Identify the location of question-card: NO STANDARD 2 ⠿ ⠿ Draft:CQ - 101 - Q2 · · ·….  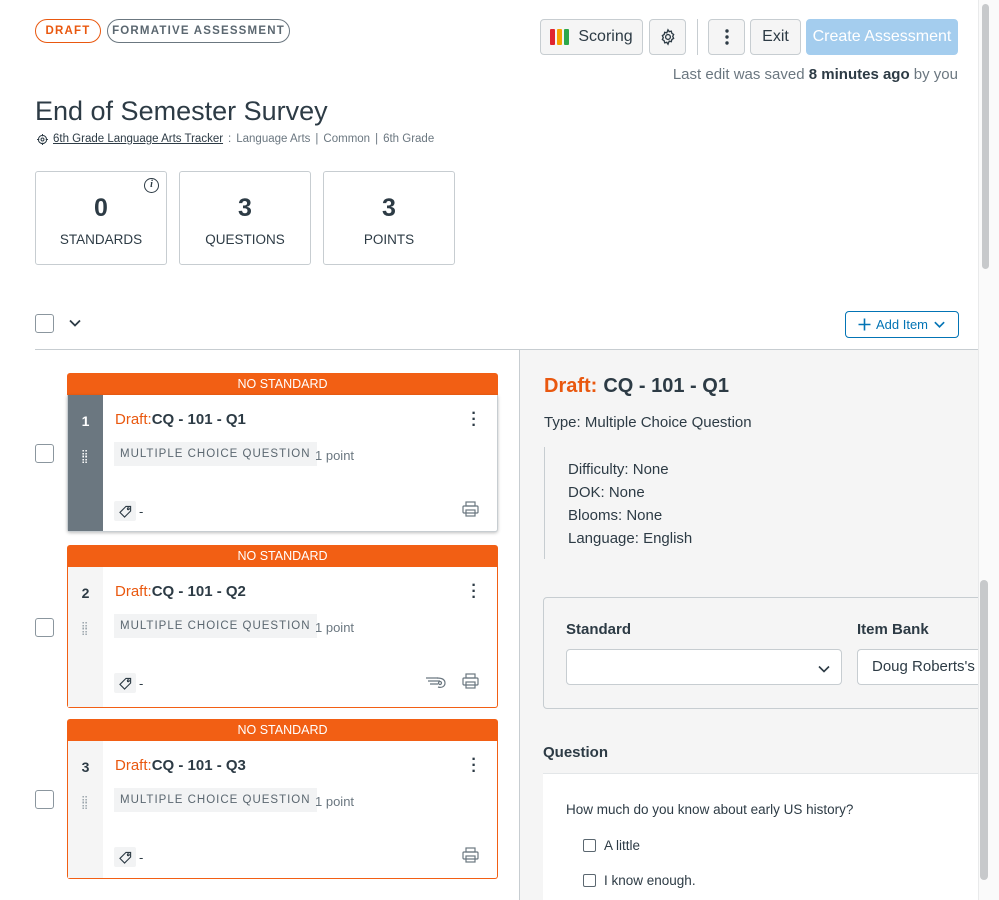
(282, 626).